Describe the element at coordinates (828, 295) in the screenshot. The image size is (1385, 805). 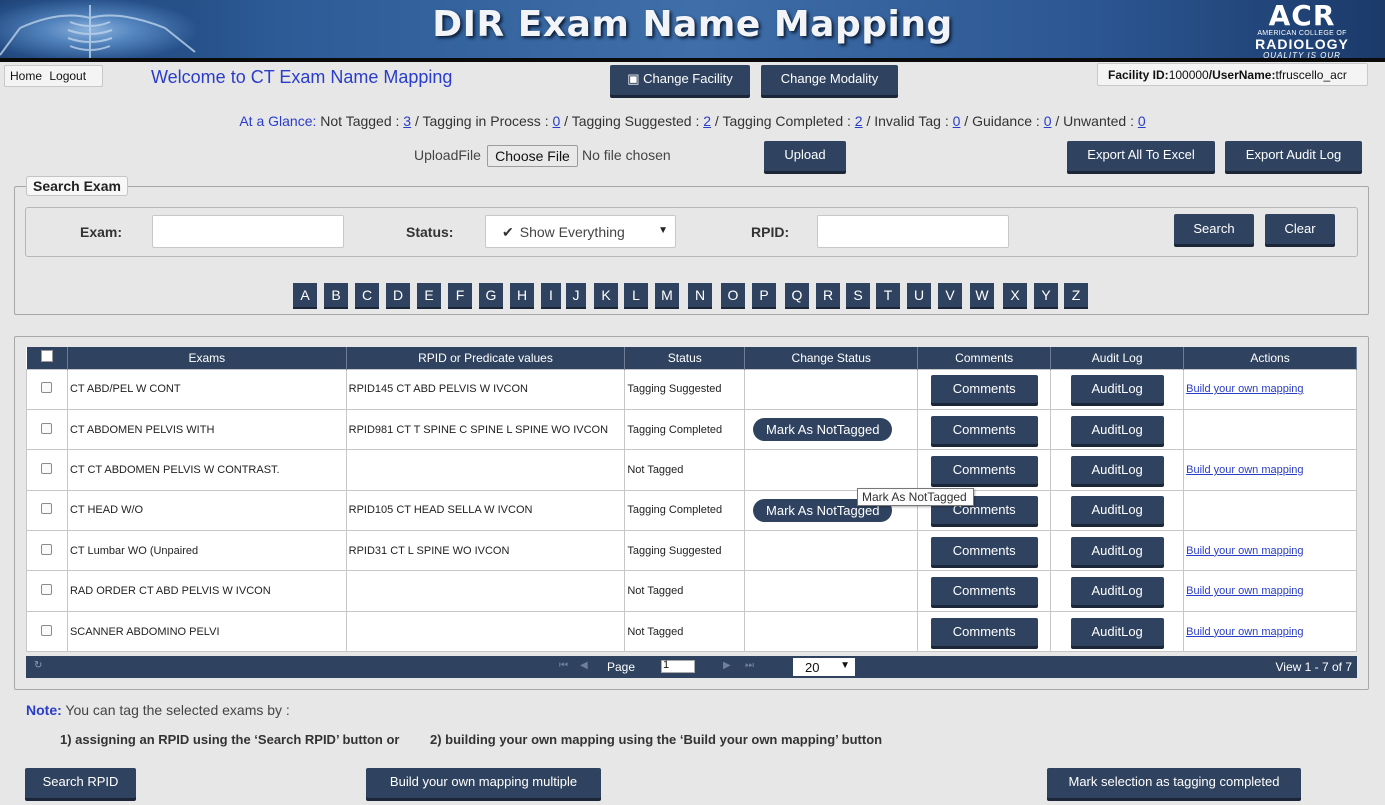
I see `letter-filter-r: R` at that location.